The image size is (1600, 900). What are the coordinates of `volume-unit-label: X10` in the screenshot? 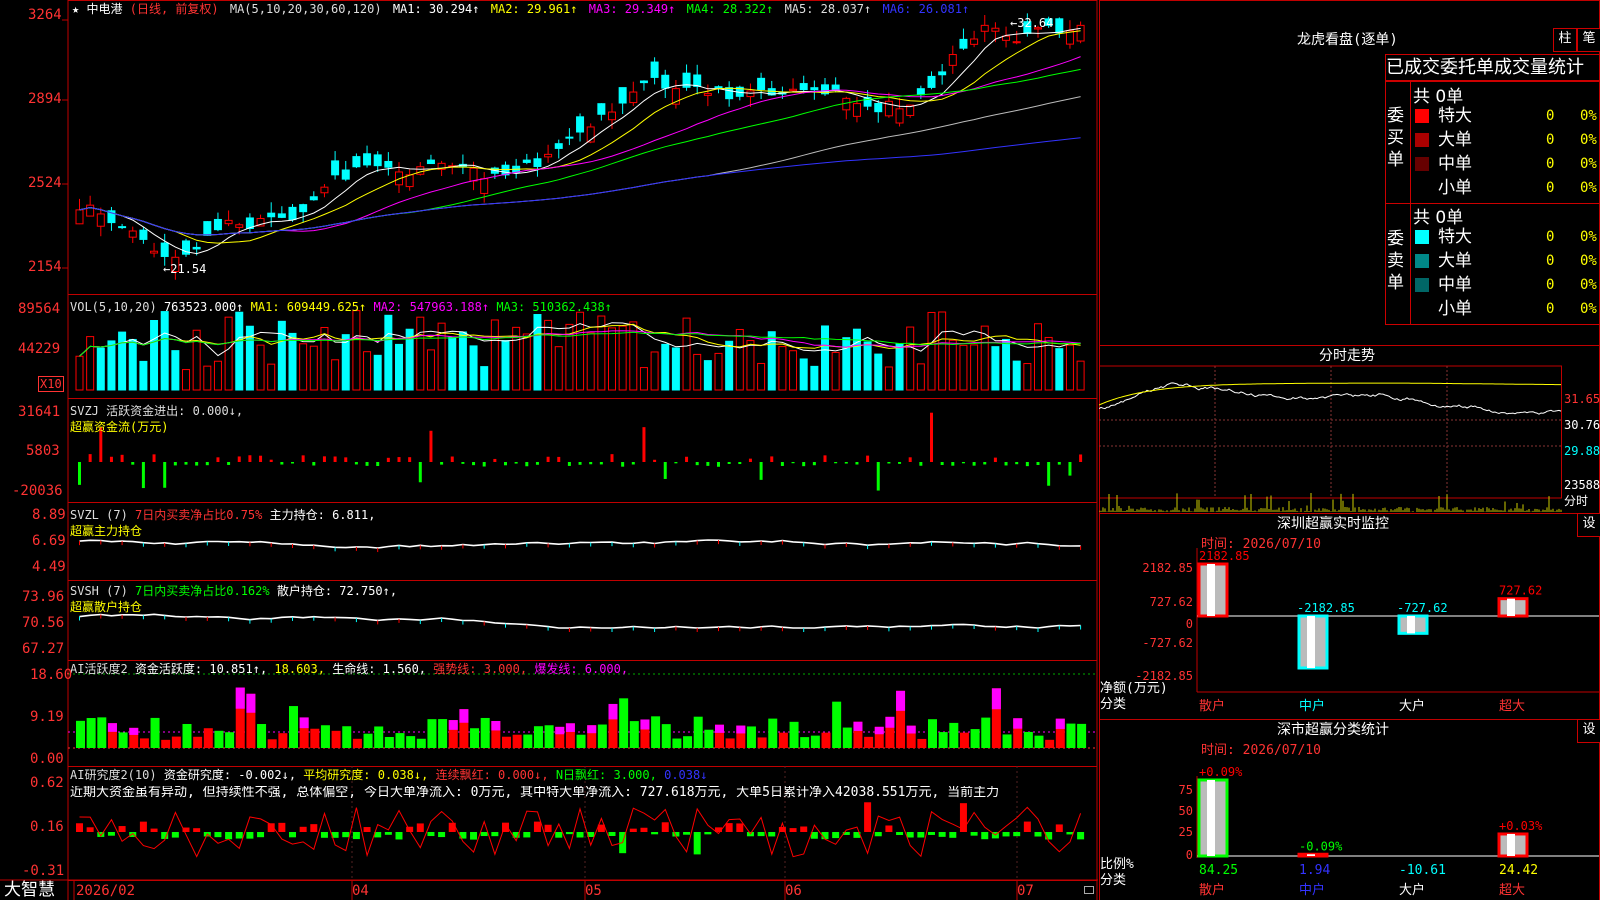 It's located at (51, 384).